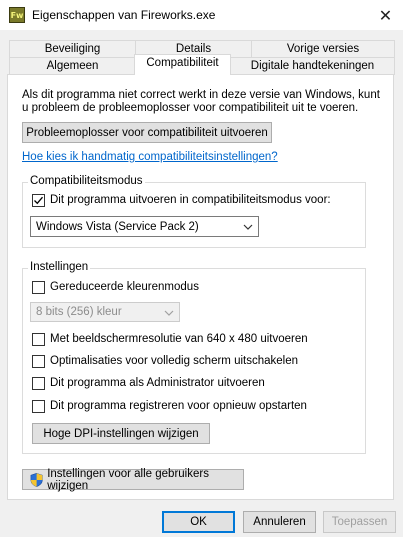  Describe the element at coordinates (124, 15) in the screenshot. I see `window-title: Eigenschappen van Fireworks.exe` at that location.